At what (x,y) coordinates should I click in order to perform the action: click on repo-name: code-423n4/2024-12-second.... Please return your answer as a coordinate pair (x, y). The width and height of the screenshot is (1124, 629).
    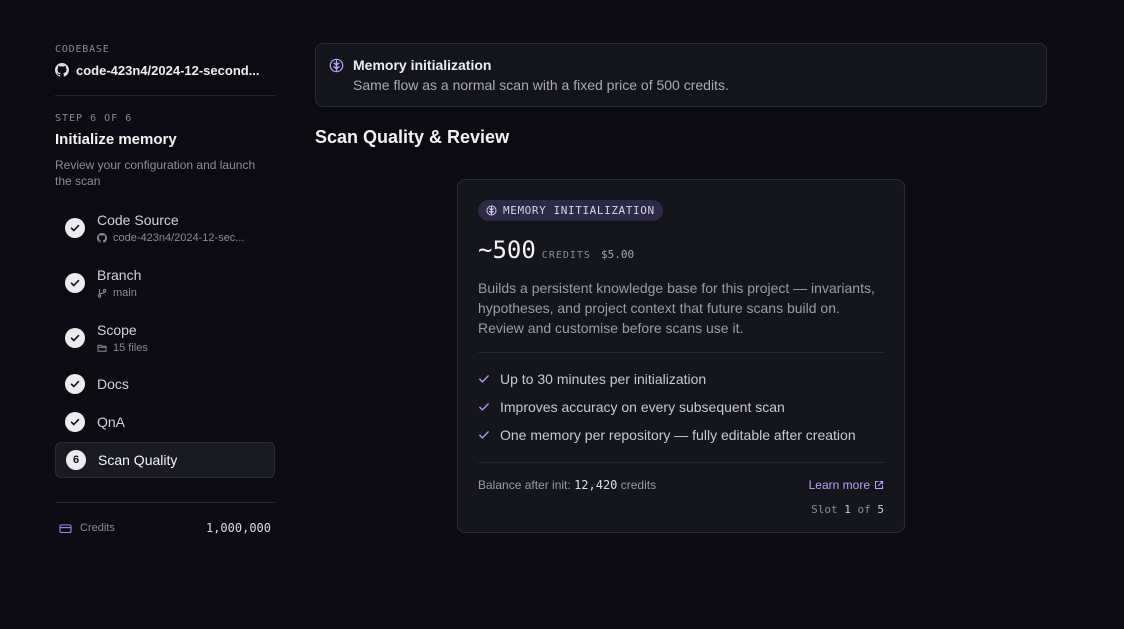
    Looking at the image, I should click on (168, 70).